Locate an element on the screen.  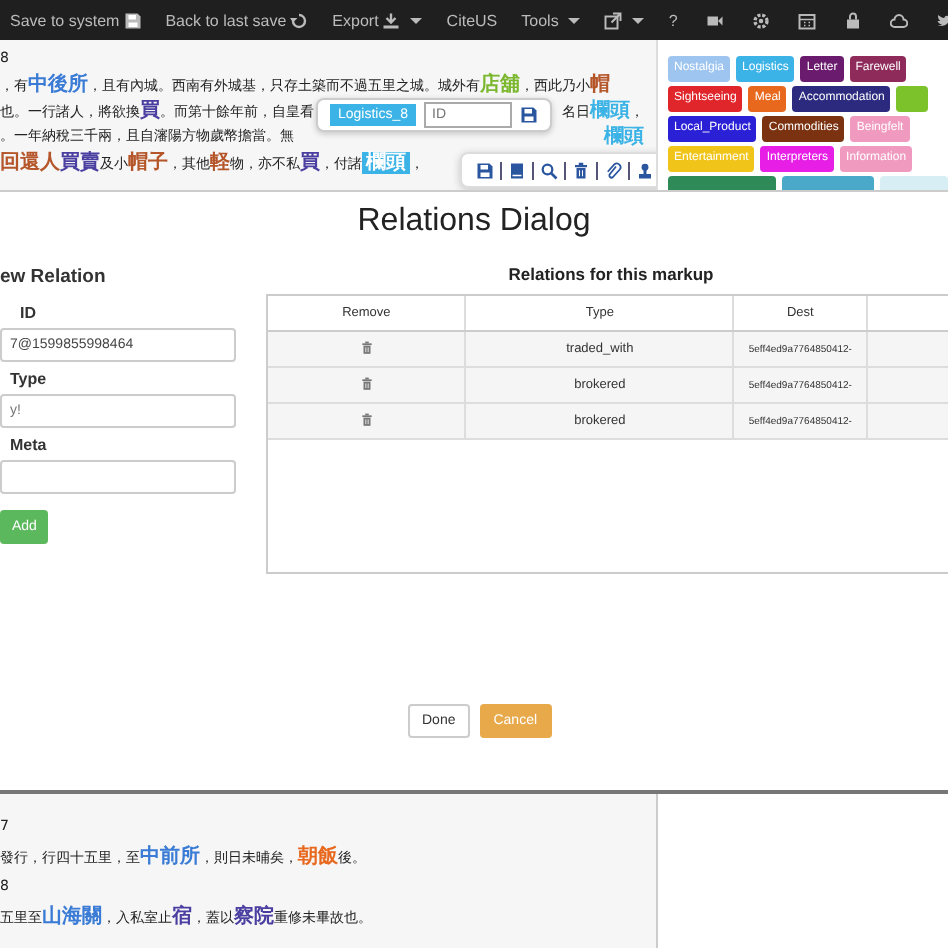
nav-link: CiteUS is located at coordinates (472, 20).